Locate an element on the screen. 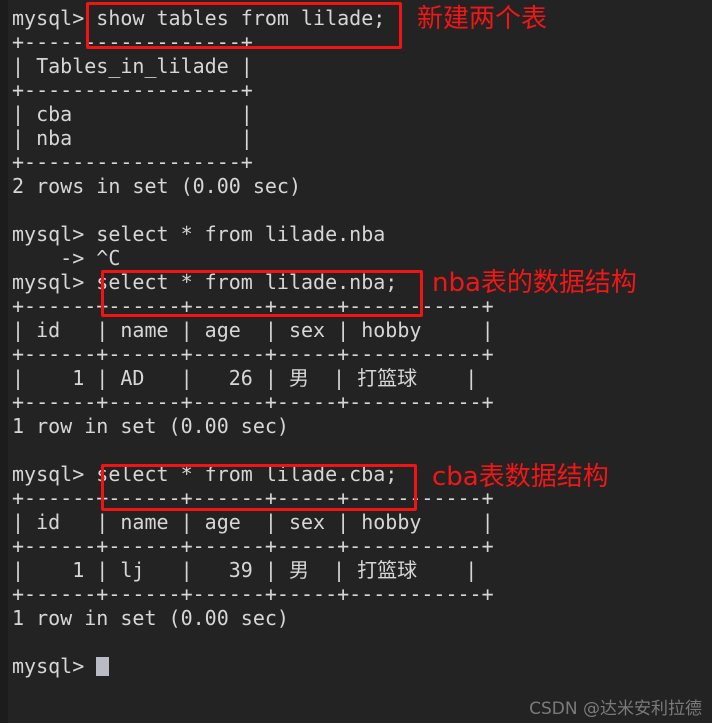  terminal-prompt-line: mysql> is located at coordinates (360, 666).